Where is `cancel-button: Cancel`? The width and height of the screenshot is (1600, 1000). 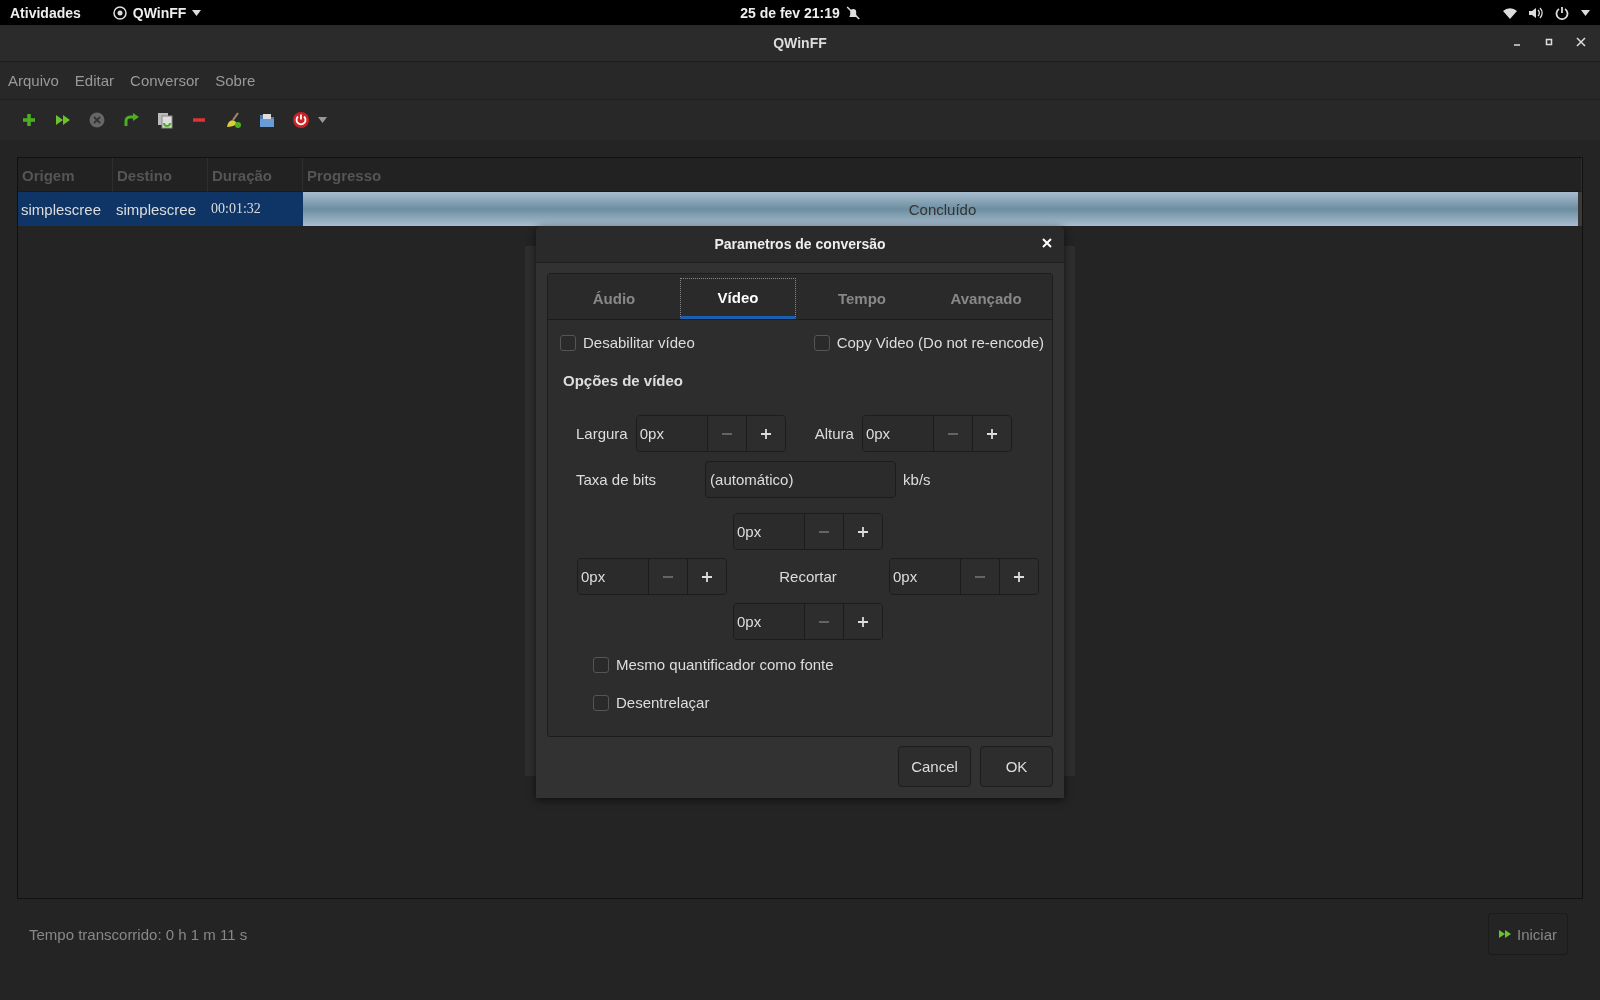
cancel-button: Cancel is located at coordinates (934, 766).